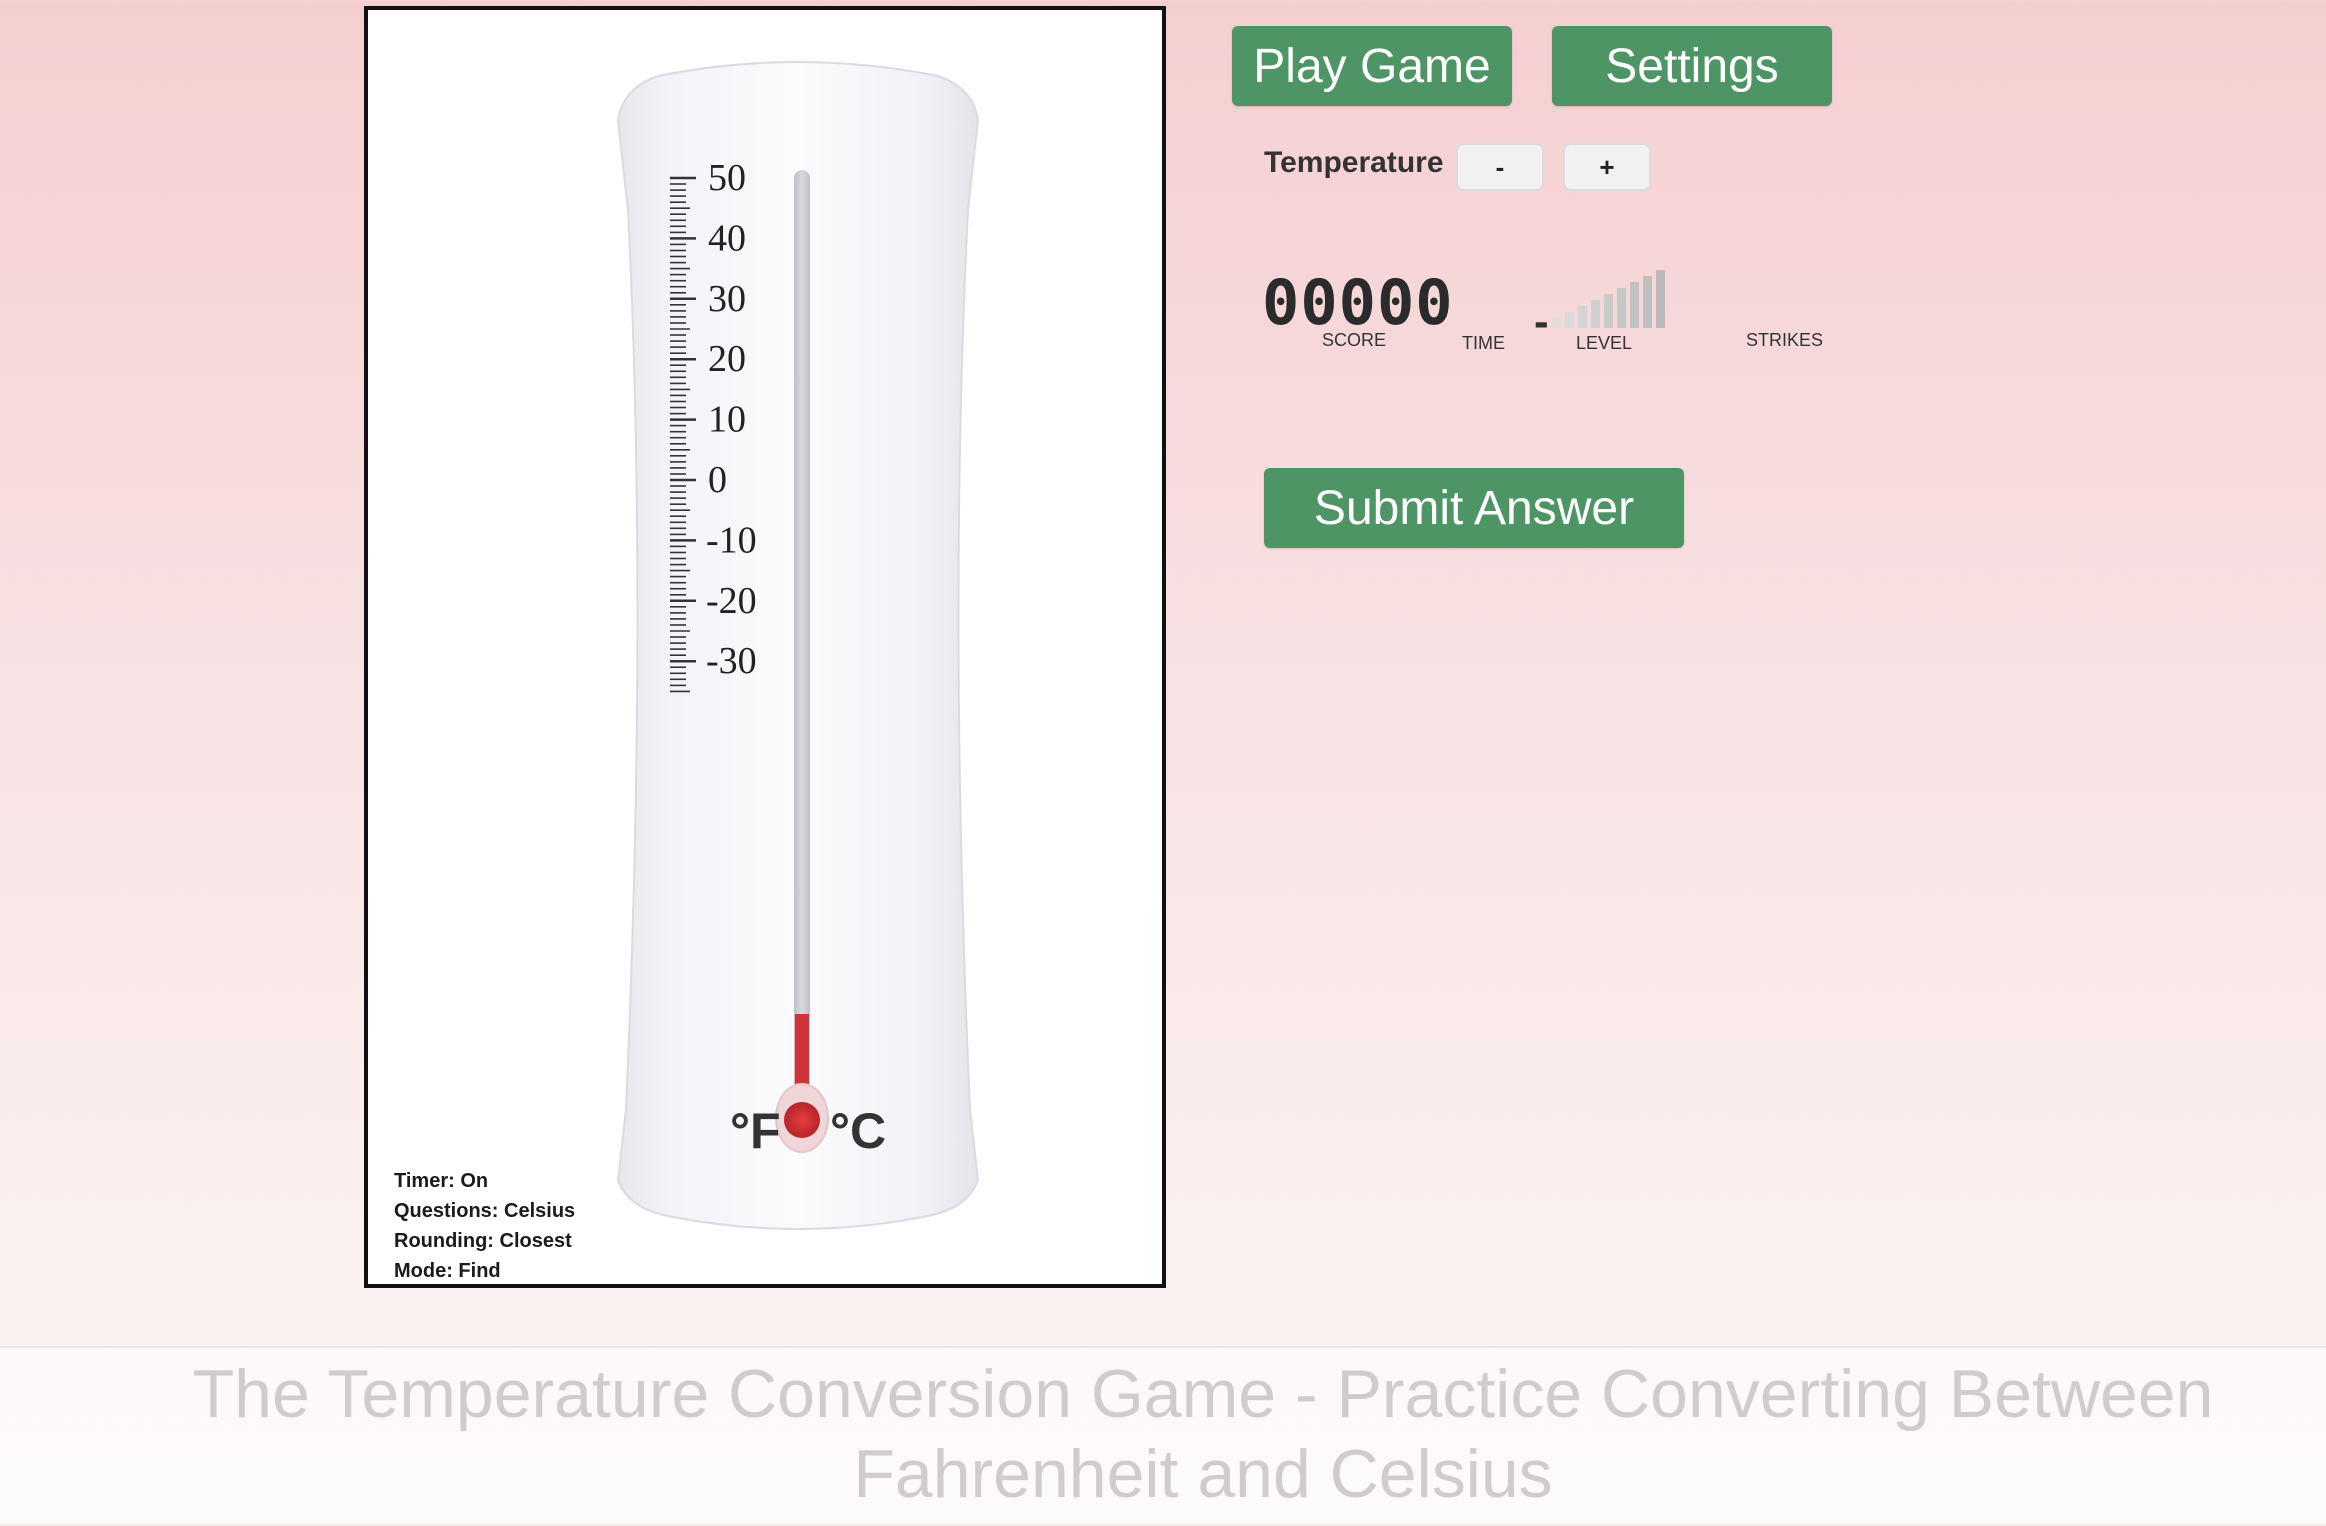  I want to click on scale-label: -30, so click(731, 661).